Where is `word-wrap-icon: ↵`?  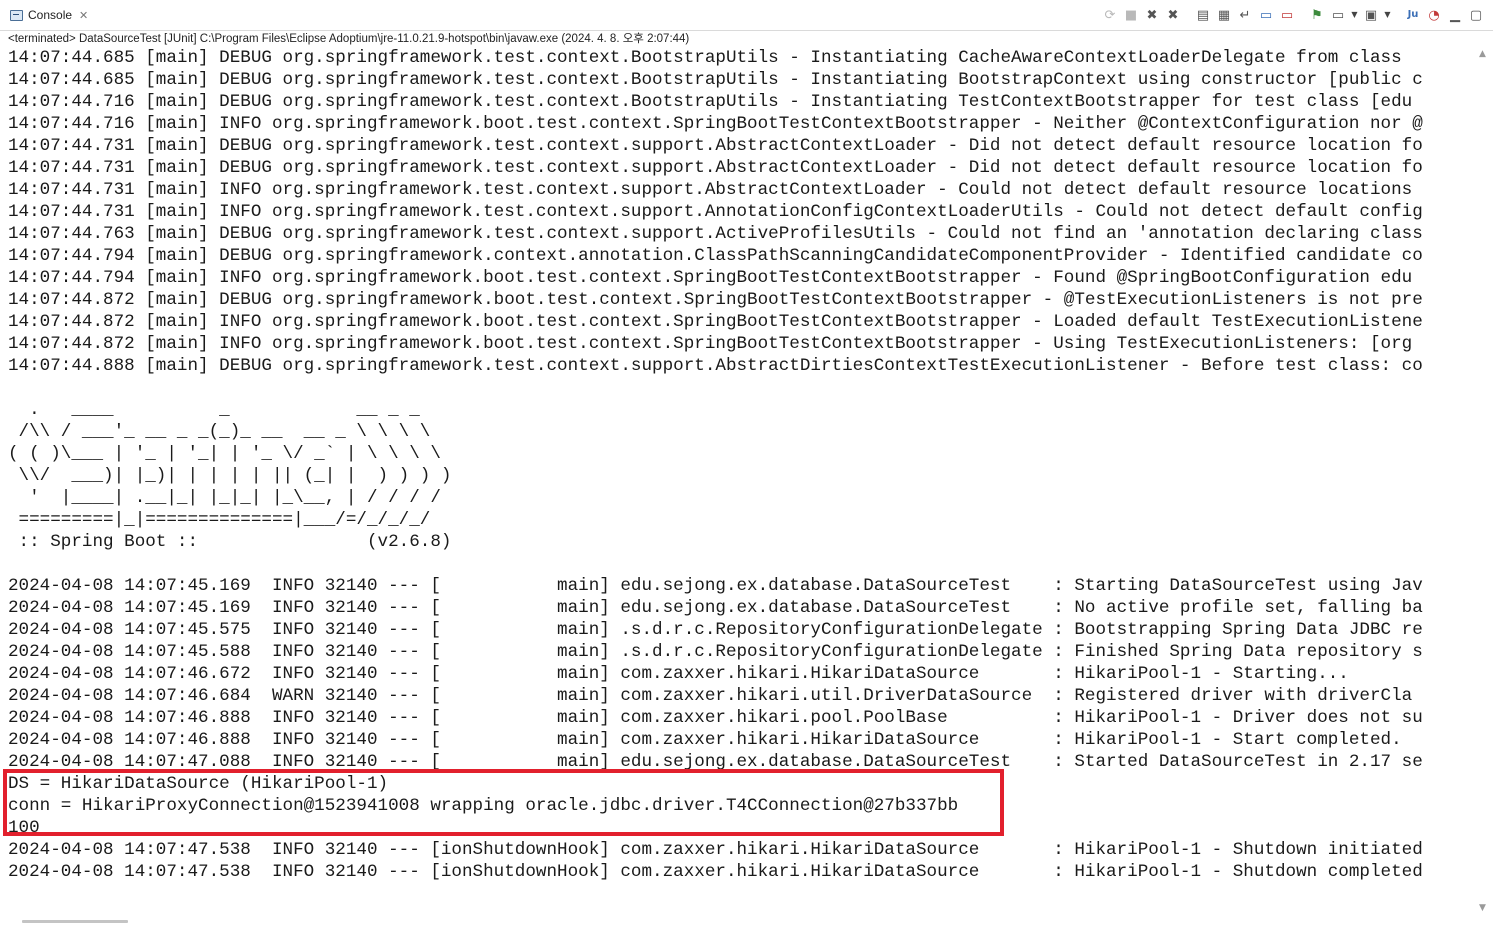
word-wrap-icon: ↵ is located at coordinates (1245, 15).